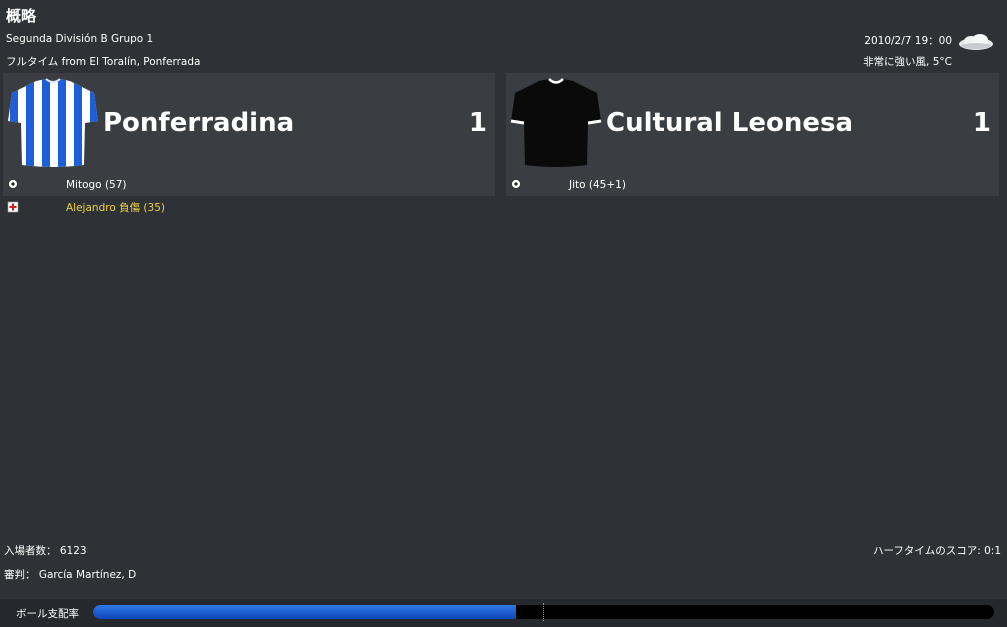  What do you see at coordinates (976, 42) in the screenshot?
I see `cloud-icon` at bounding box center [976, 42].